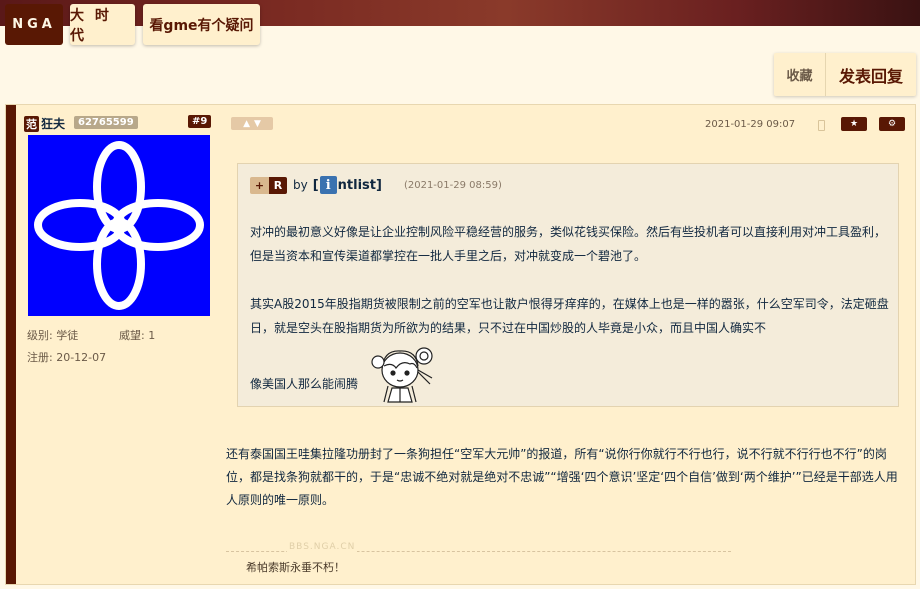  I want to click on reply-button: 发表回复, so click(871, 74).